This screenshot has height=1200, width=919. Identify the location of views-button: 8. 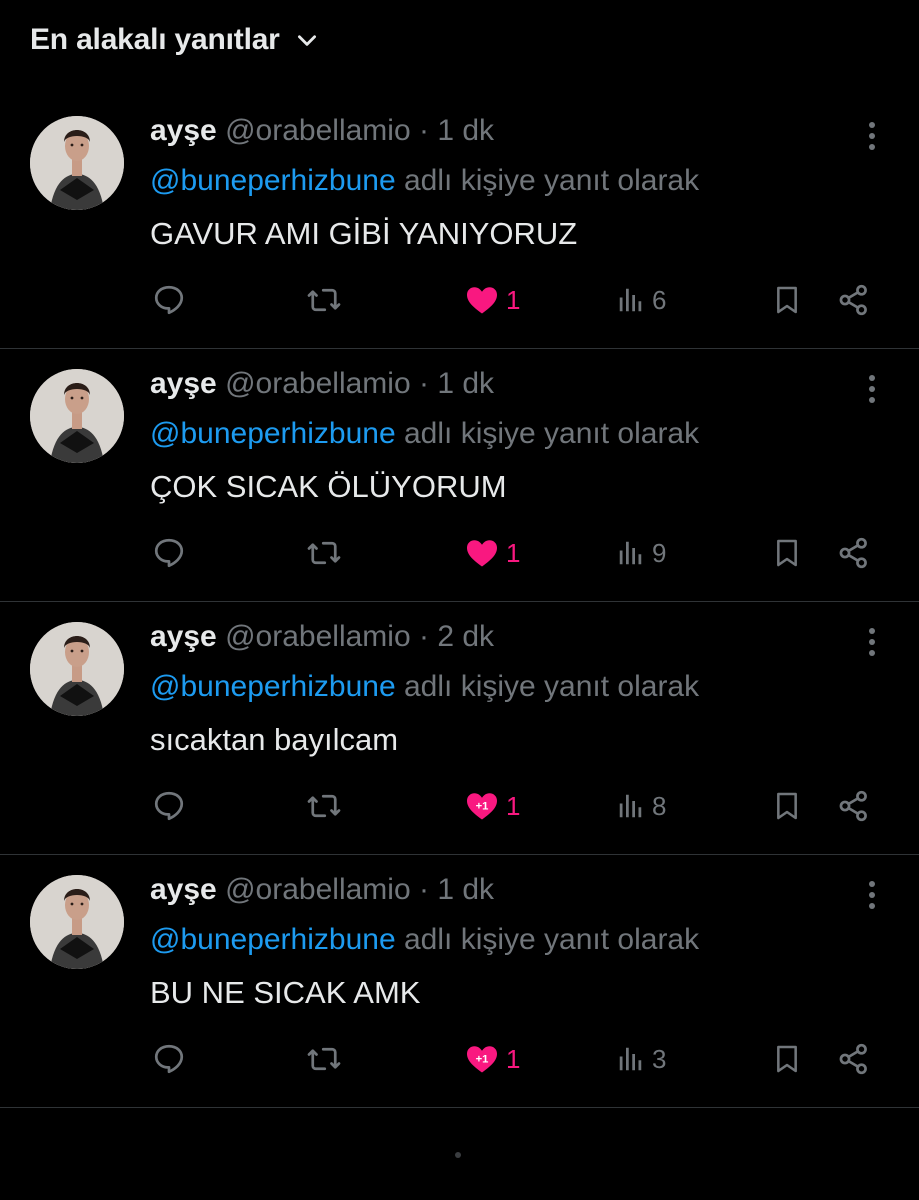
(641, 806).